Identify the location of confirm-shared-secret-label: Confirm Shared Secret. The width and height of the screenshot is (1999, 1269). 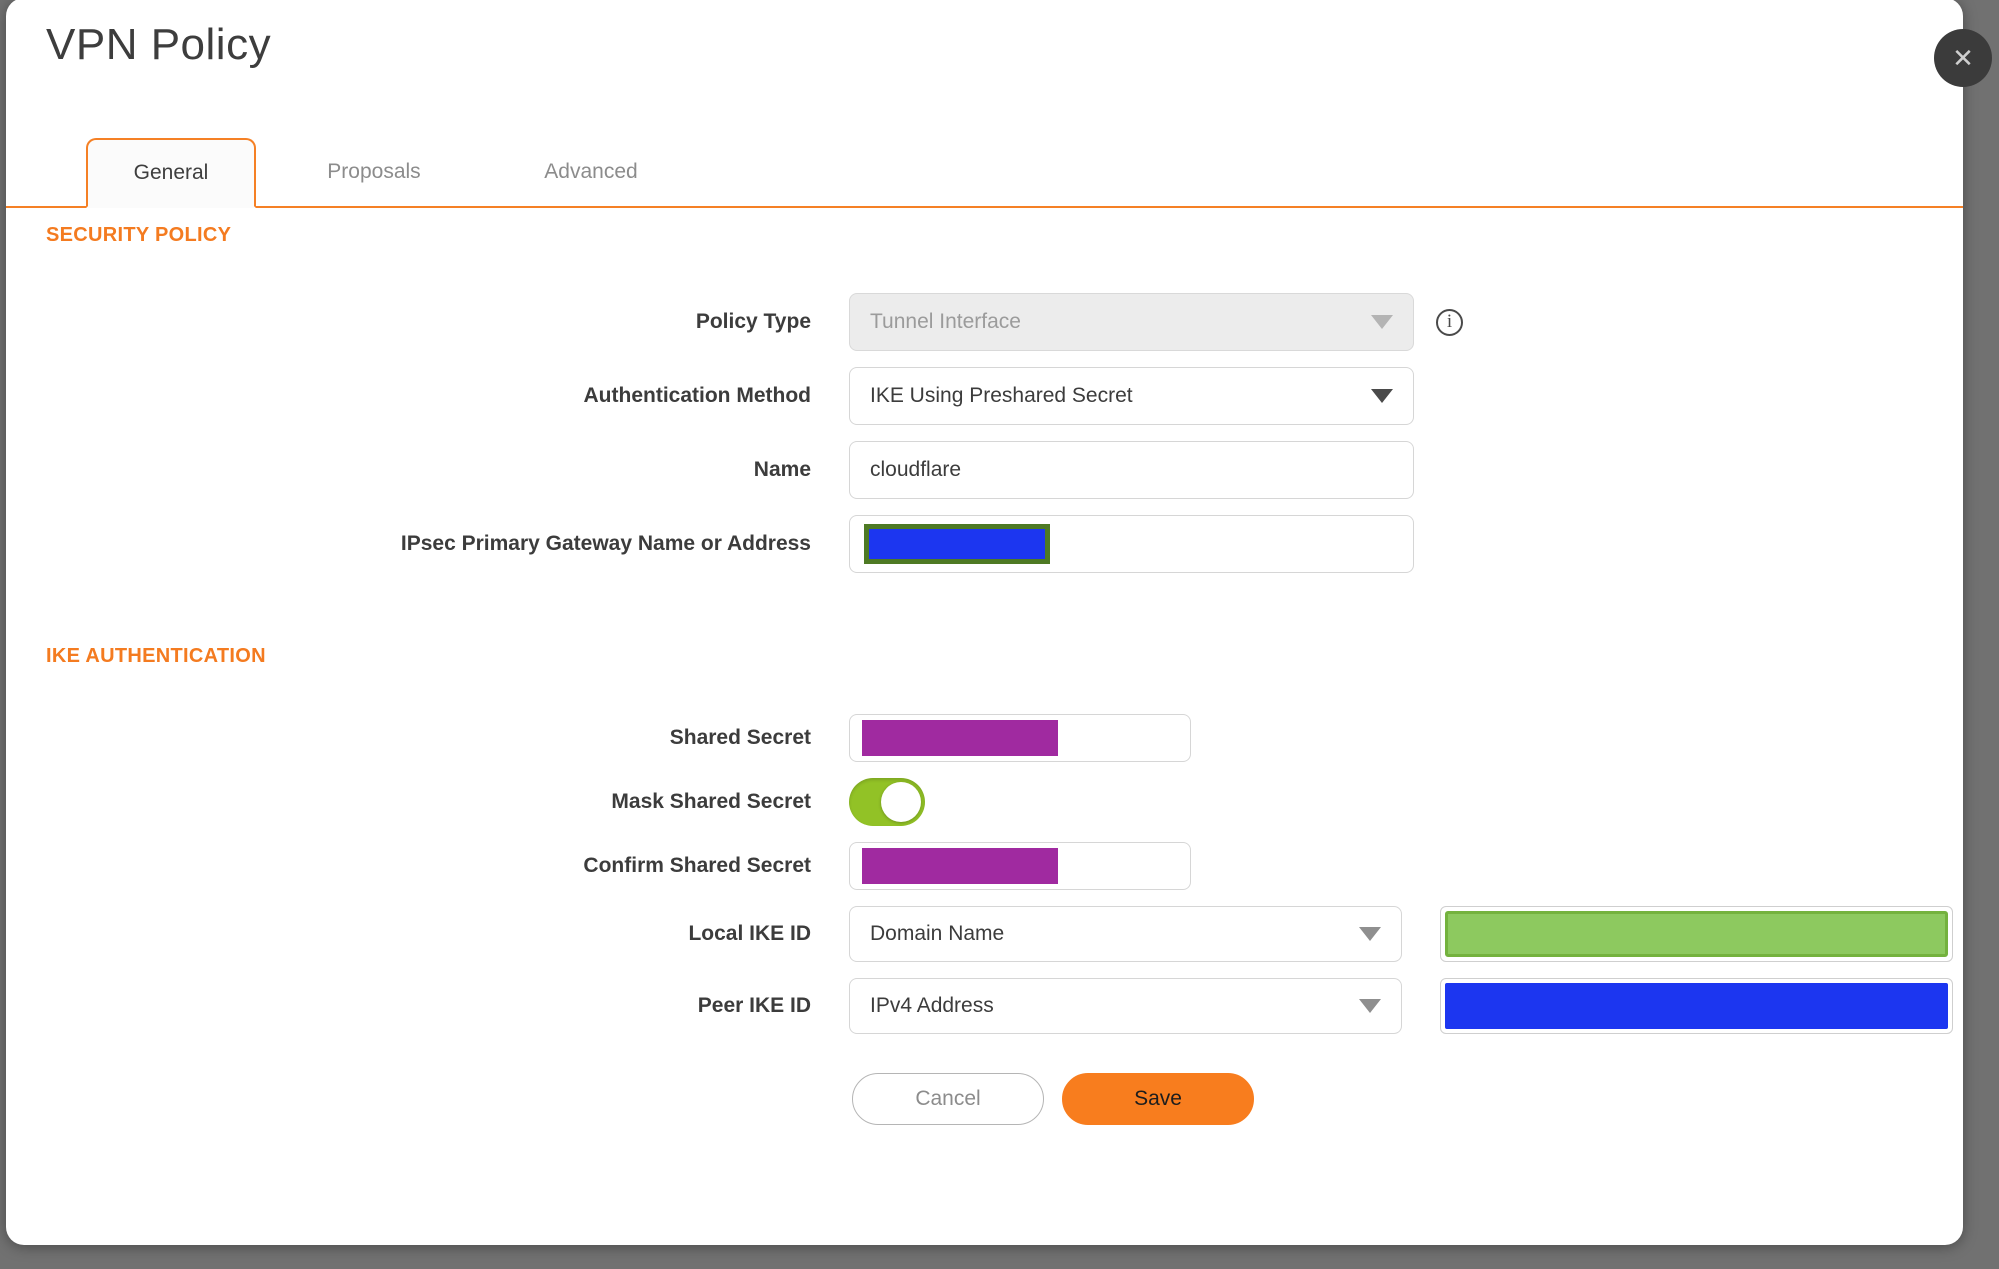
(697, 865).